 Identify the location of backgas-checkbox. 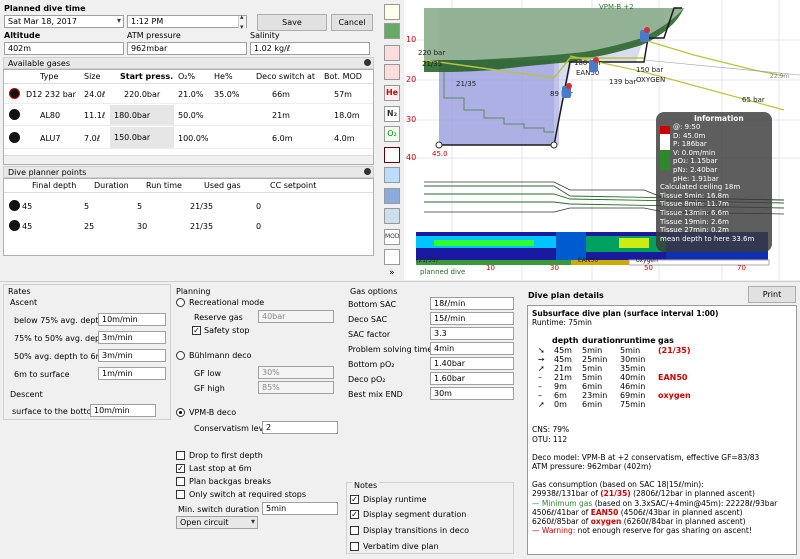
(180, 481).